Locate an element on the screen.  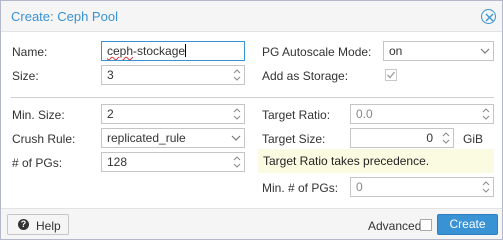
help-button: ? Help is located at coordinates (38, 224).